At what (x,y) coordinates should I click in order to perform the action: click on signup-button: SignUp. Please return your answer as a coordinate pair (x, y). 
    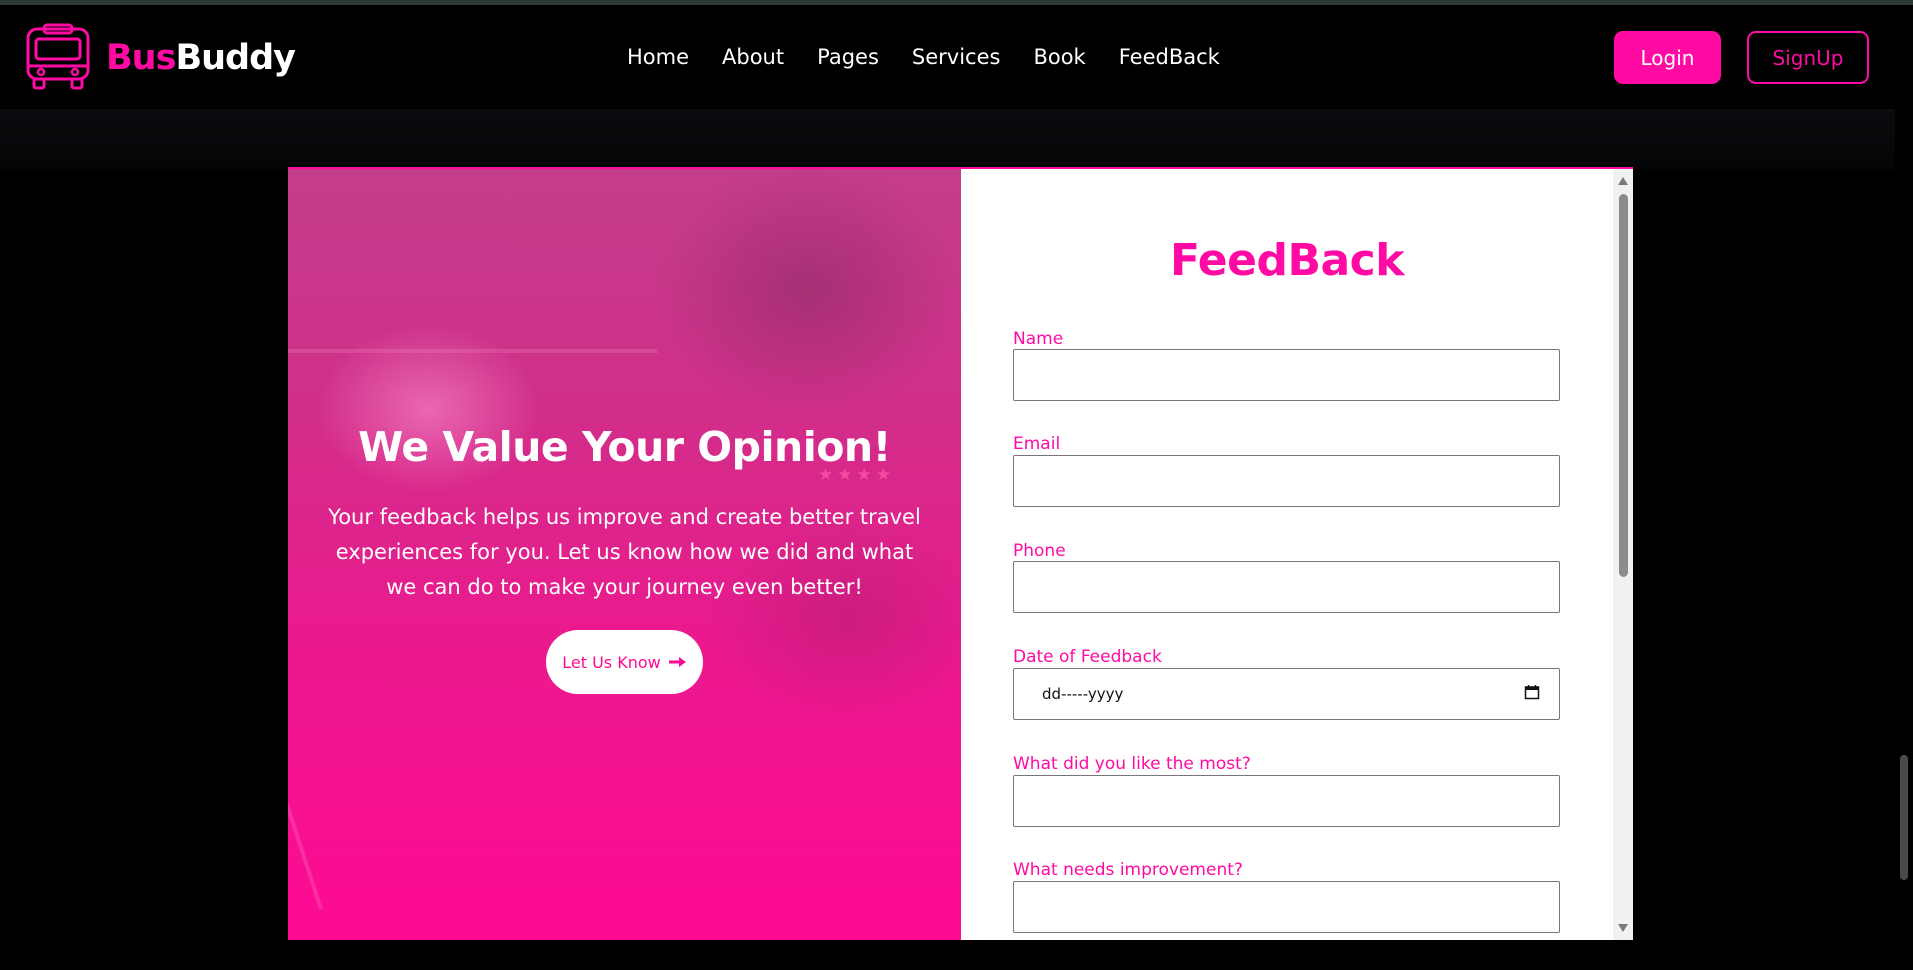
    Looking at the image, I should click on (1808, 57).